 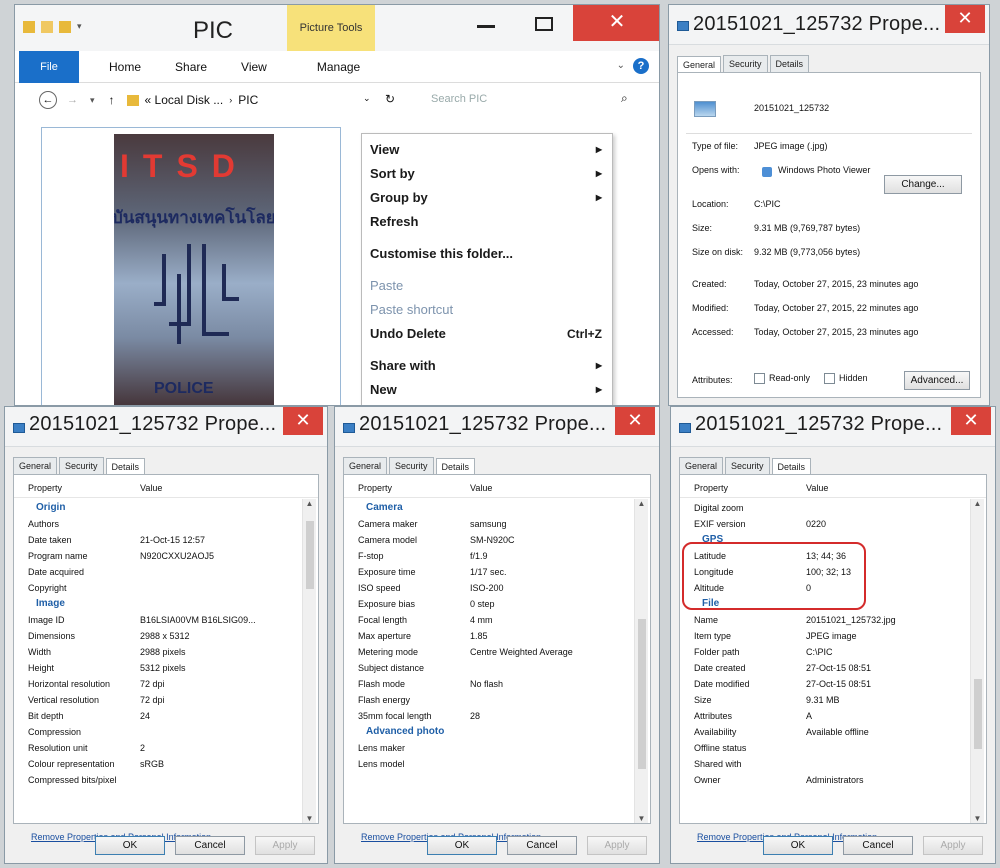 I want to click on property-label: Authors, so click(x=84, y=524).